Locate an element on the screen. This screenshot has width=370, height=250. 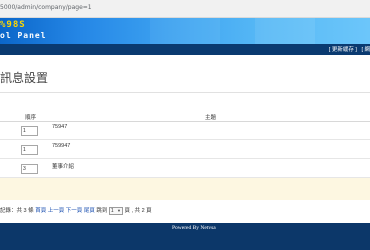
table-row: 1 75947 is located at coordinates (185, 131).